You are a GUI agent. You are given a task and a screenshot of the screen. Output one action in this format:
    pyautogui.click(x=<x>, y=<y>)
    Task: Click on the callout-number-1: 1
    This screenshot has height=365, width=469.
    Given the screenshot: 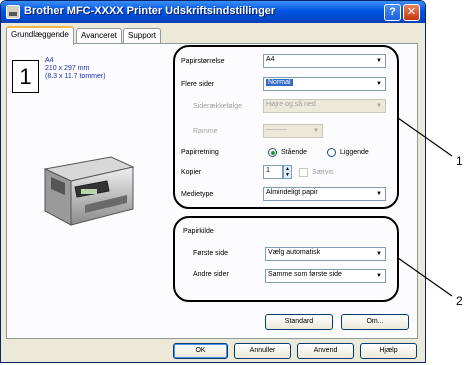 What is the action you would take?
    pyautogui.click(x=459, y=161)
    